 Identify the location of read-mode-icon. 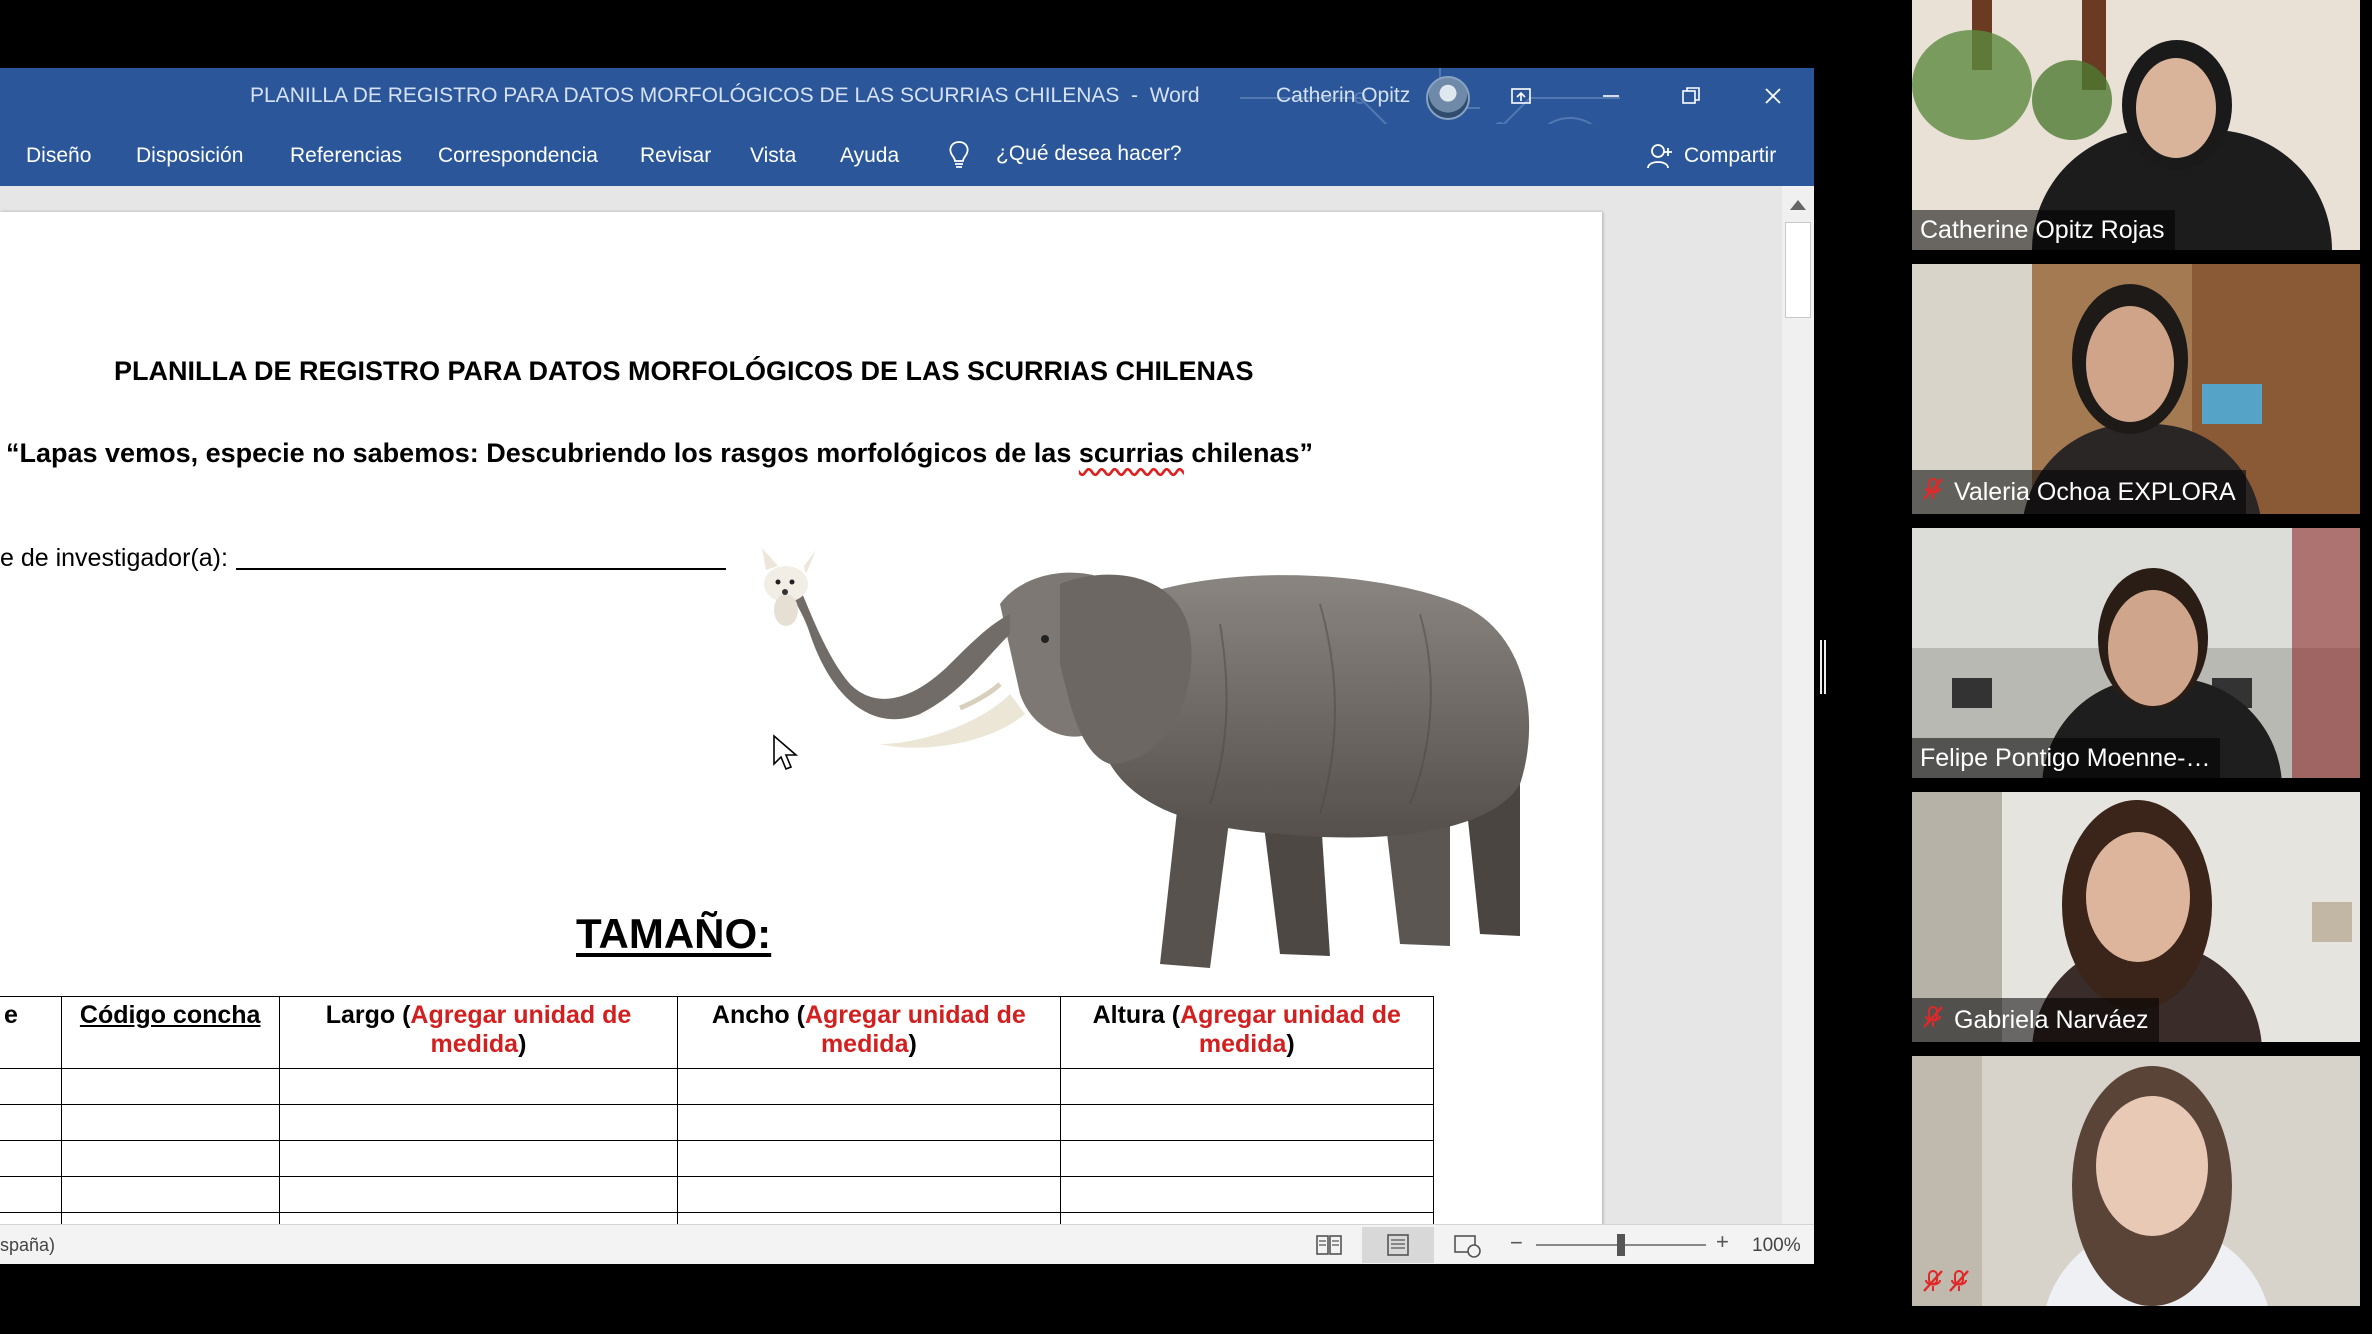
(1329, 1245).